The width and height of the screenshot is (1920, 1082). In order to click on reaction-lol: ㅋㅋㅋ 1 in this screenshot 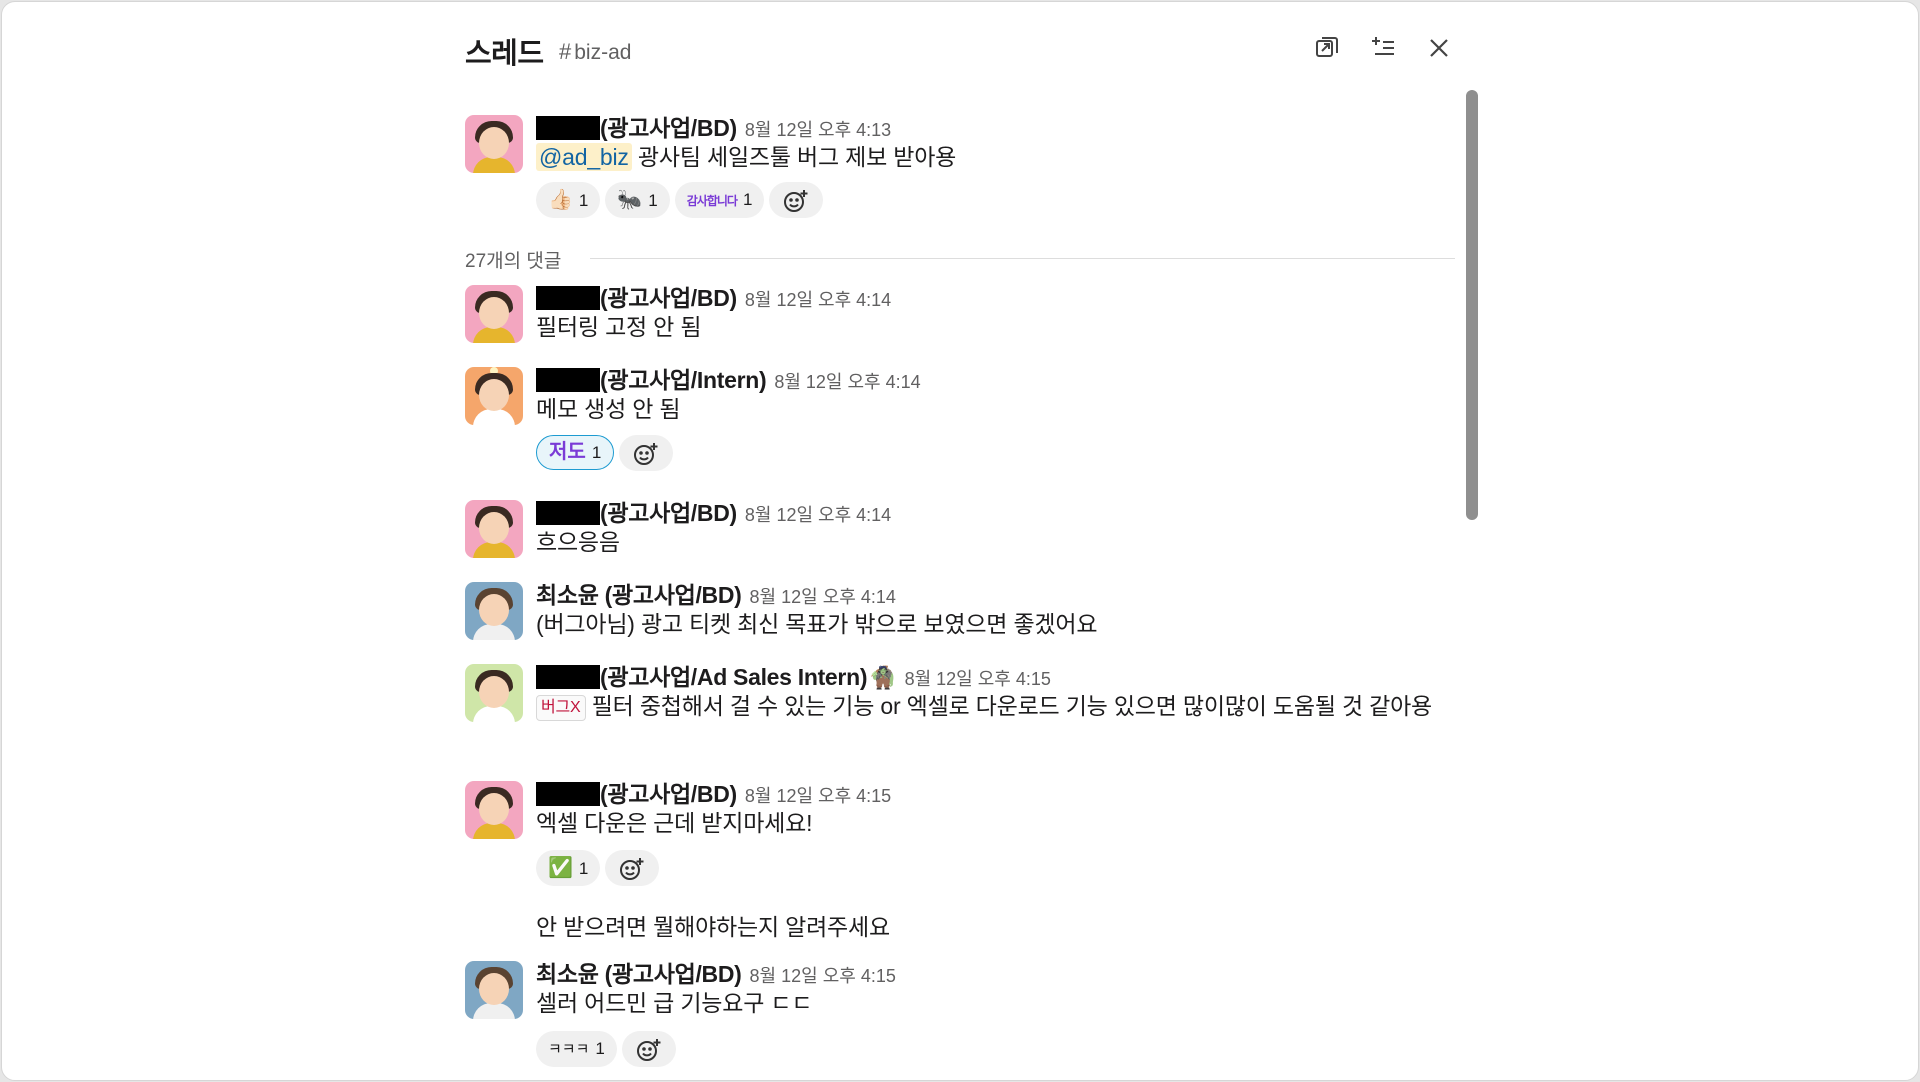, I will do `click(576, 1049)`.